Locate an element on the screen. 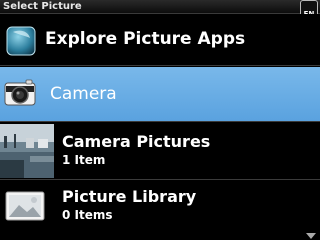  list-item-label: Camera Pictures is located at coordinates (136, 141).